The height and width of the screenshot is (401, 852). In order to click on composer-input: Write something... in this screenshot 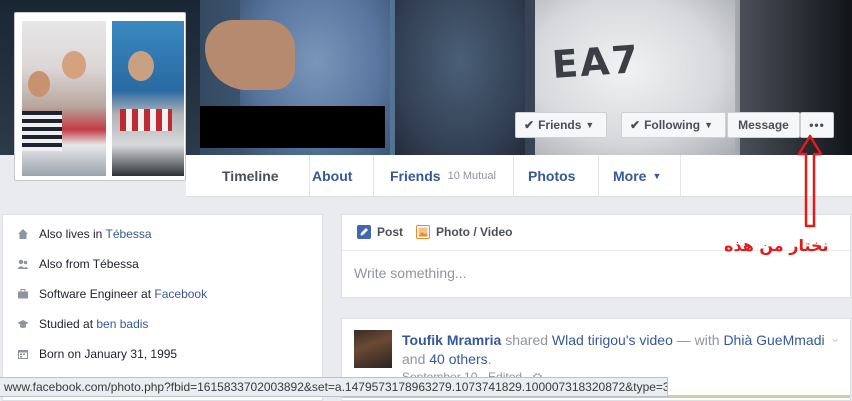, I will do `click(410, 273)`.